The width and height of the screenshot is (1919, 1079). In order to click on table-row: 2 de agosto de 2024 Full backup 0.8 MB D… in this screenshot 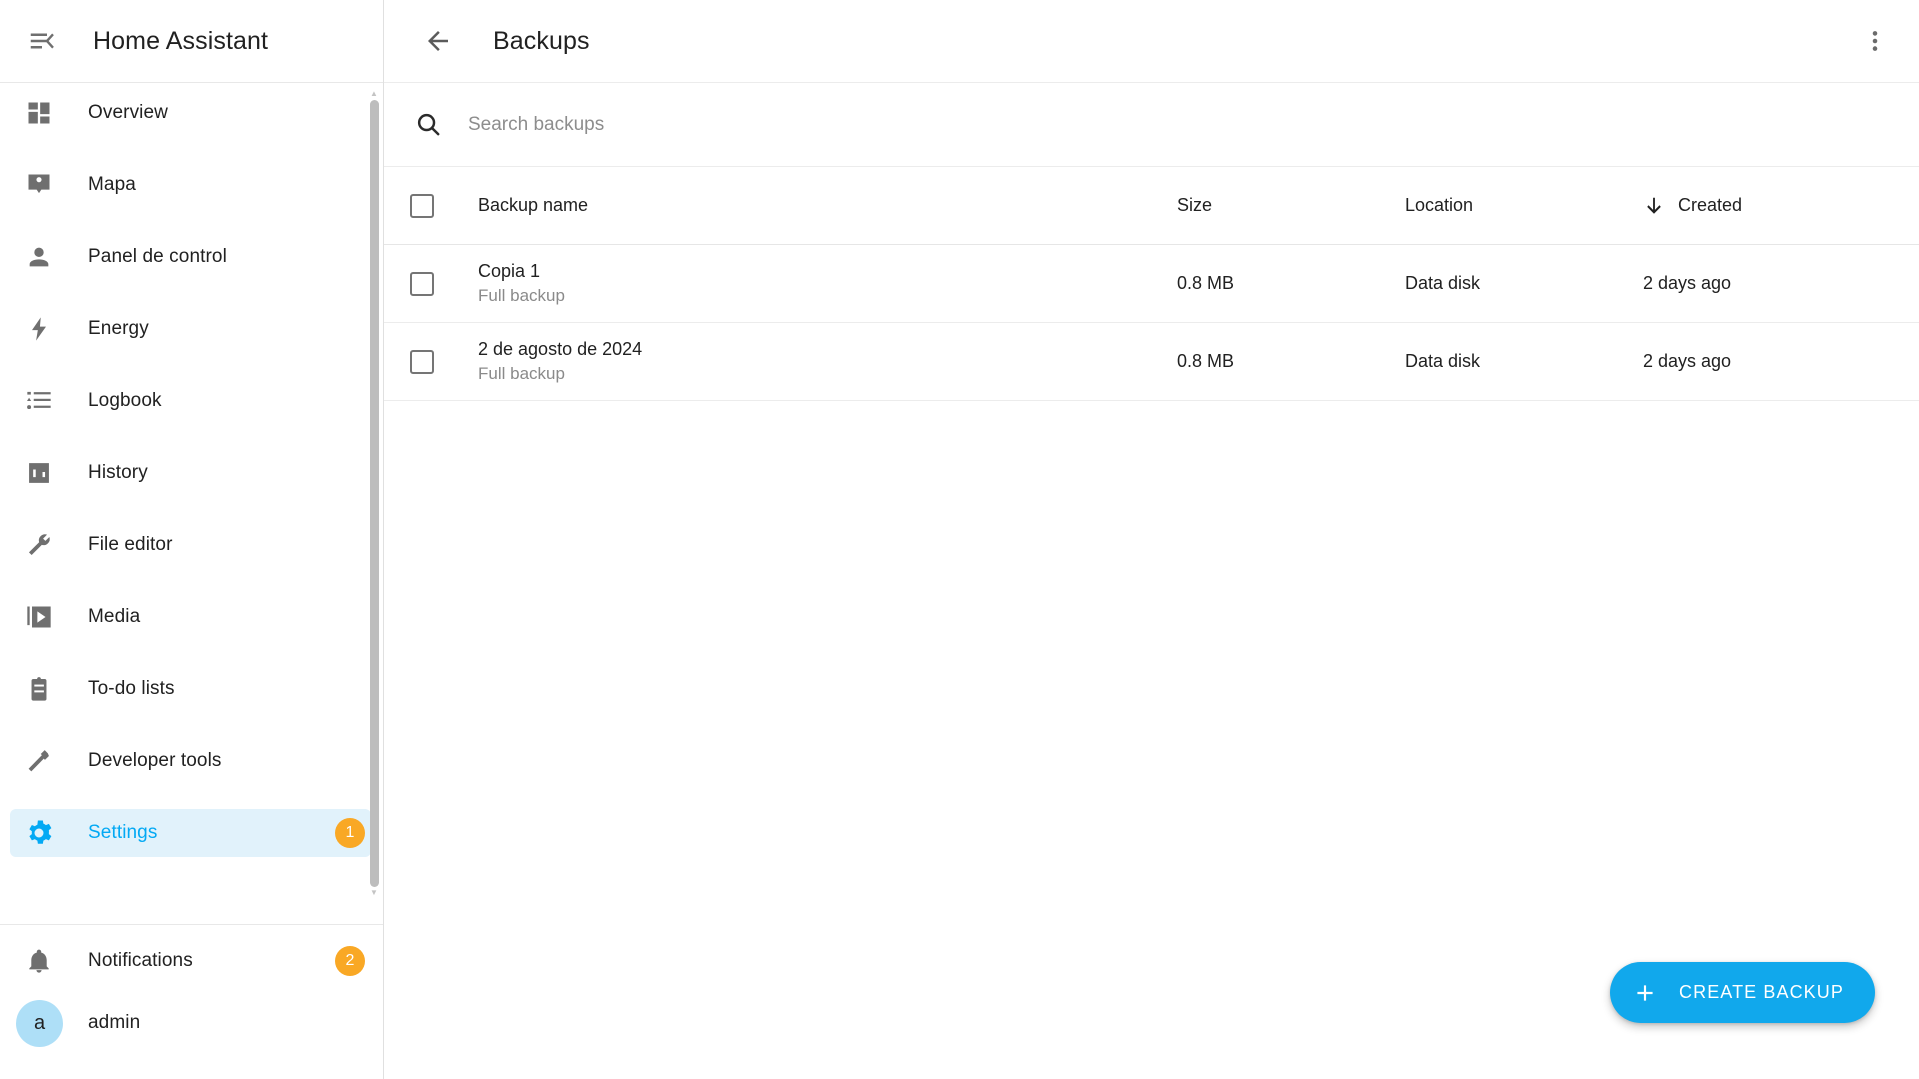, I will do `click(1151, 362)`.